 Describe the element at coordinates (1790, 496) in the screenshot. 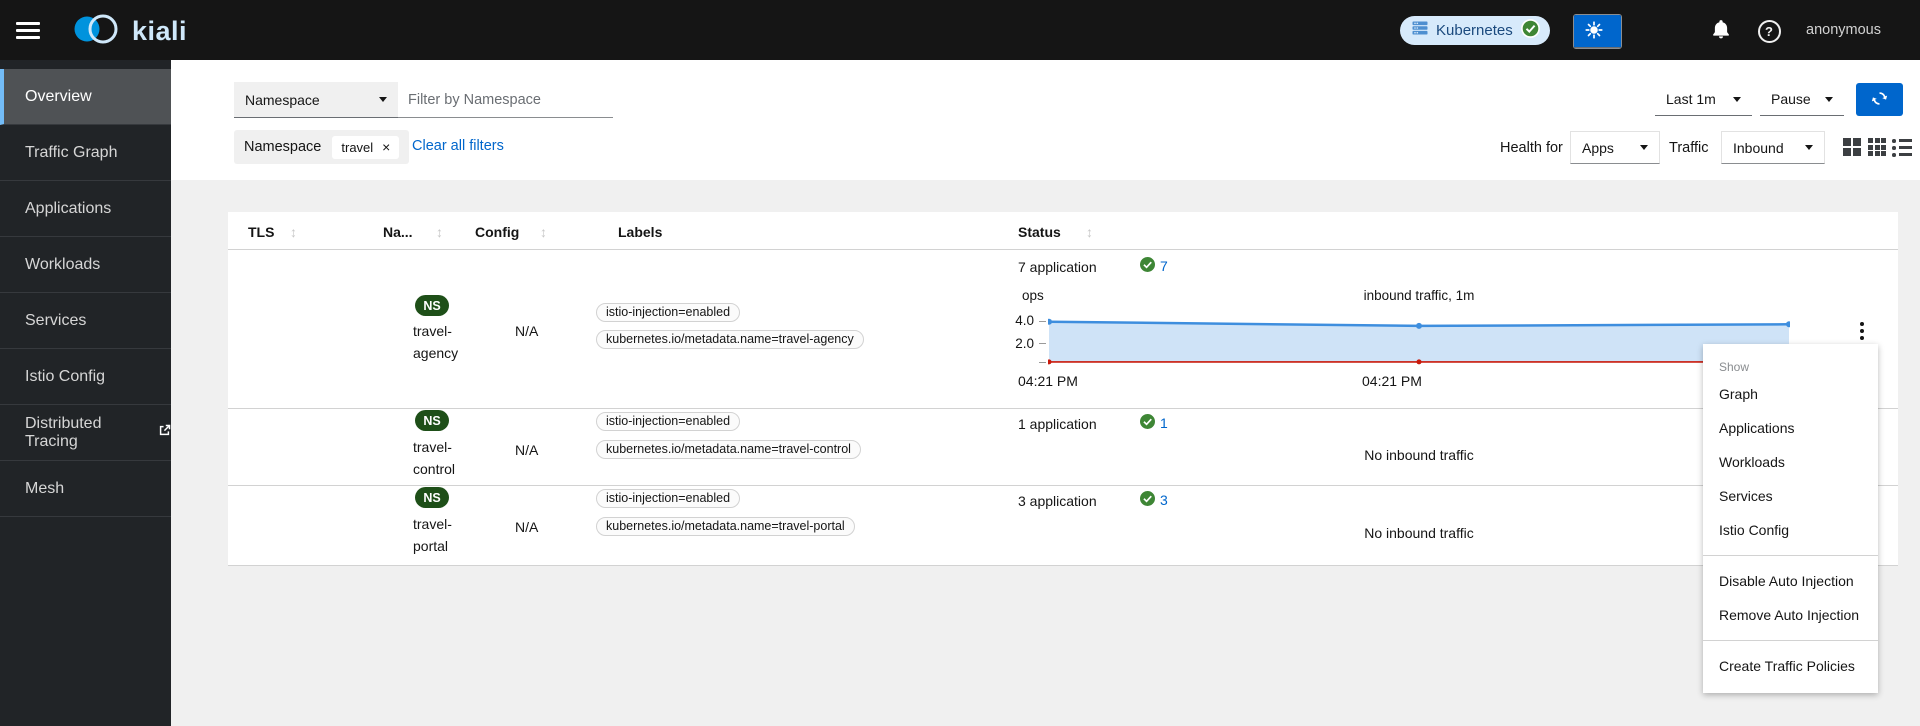

I see `menu-item-services: Services` at that location.